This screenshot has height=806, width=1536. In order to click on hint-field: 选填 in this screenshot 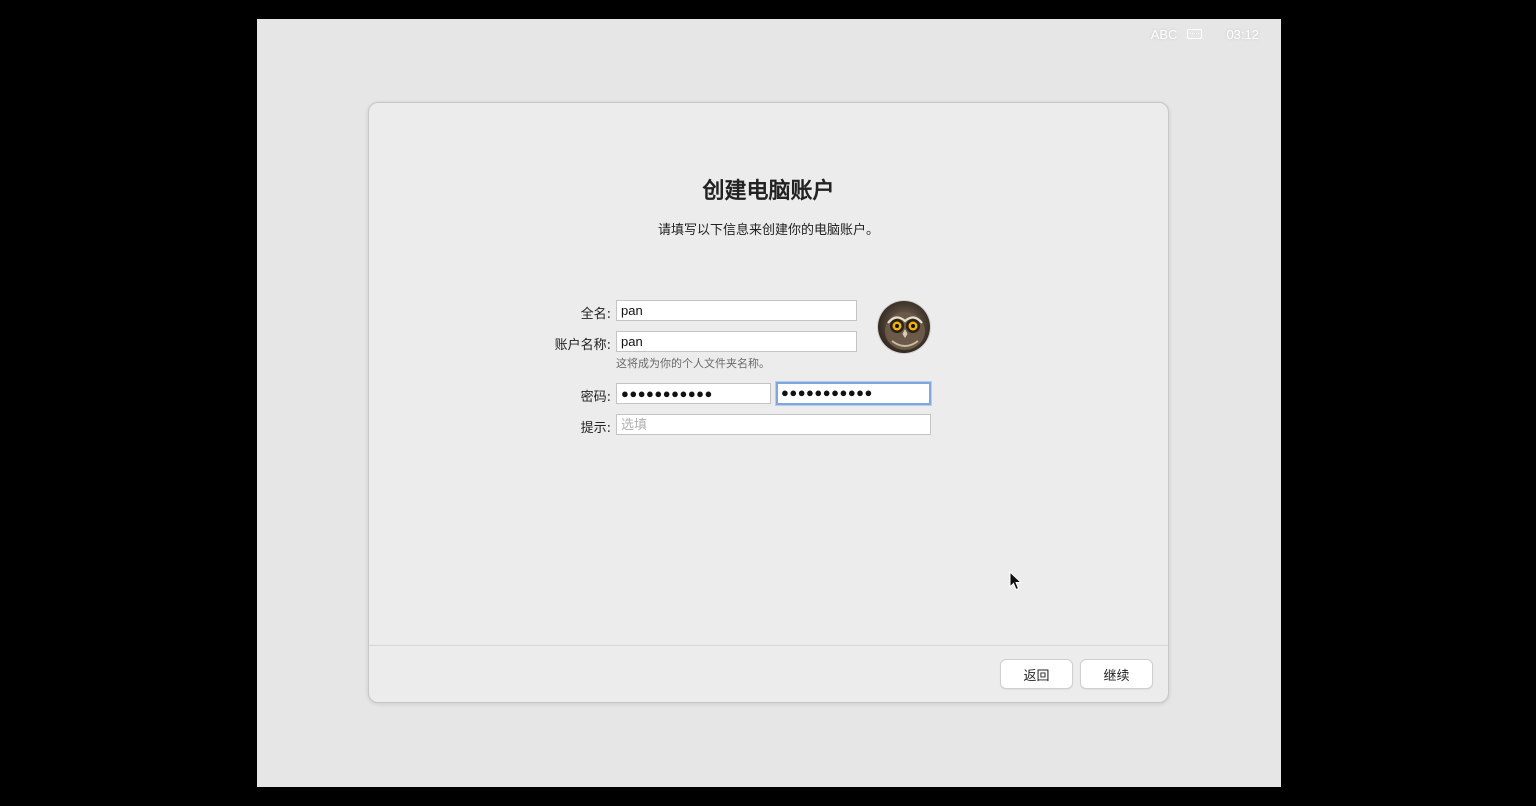, I will do `click(773, 424)`.